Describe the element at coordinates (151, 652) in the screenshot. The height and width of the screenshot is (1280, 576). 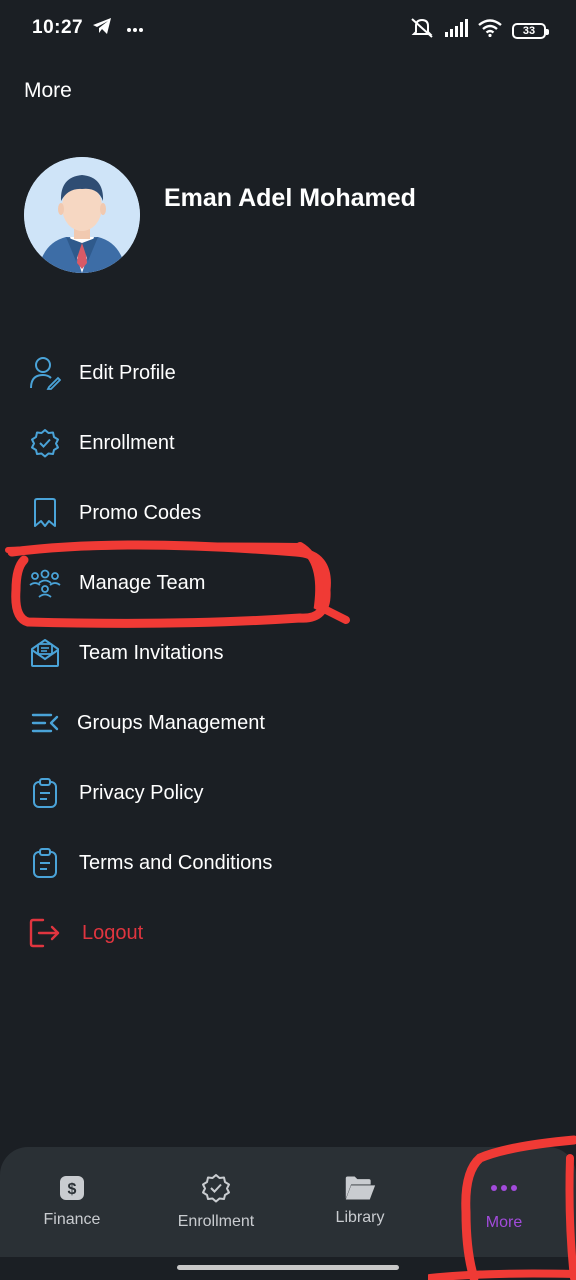
I see `menu-item-label: Team Invitations` at that location.